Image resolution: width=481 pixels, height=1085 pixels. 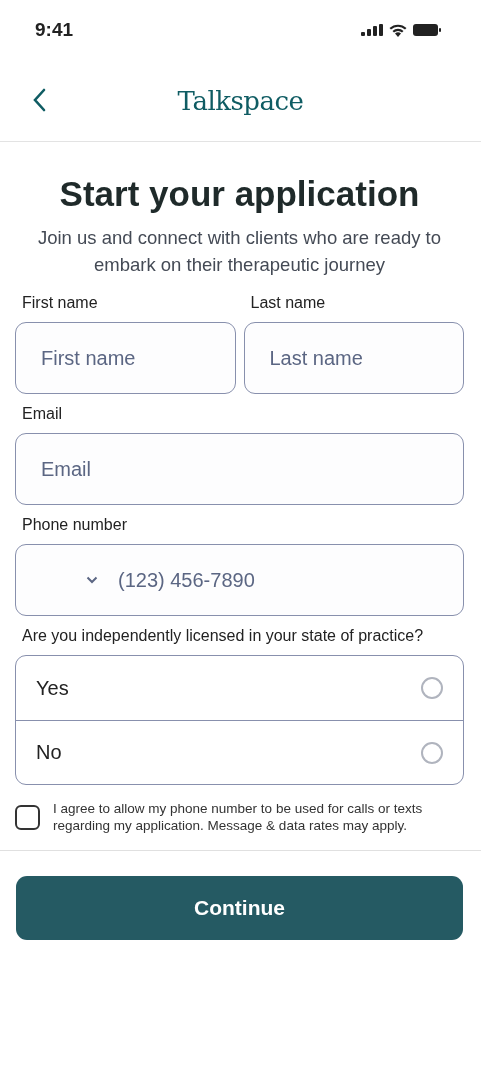 I want to click on battery-icon, so click(x=427, y=30).